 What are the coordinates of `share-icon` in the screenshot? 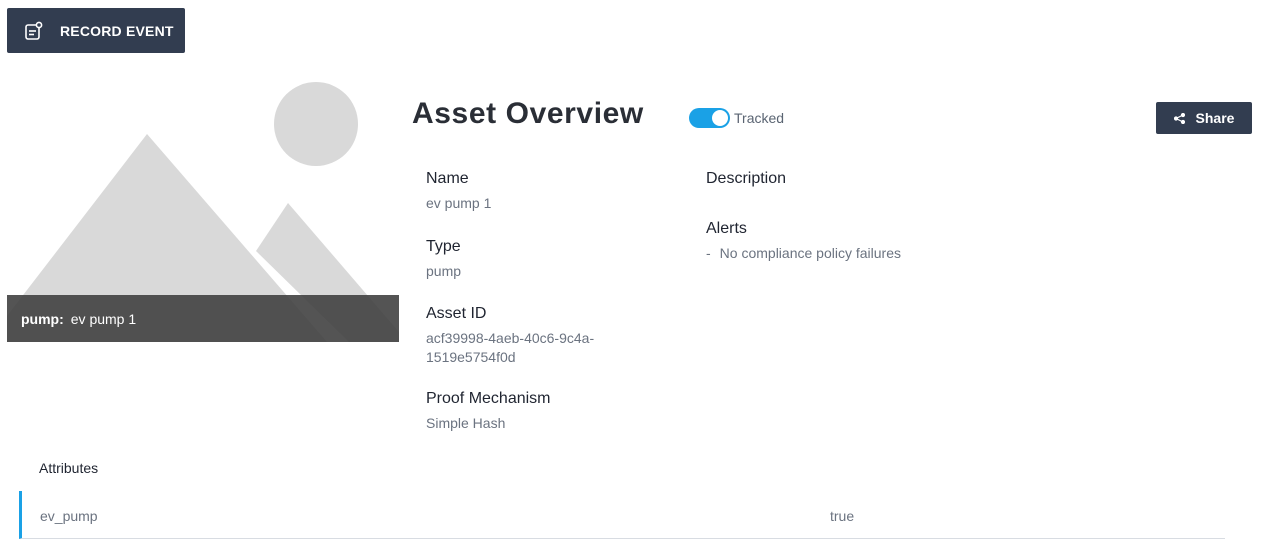 It's located at (1179, 118).